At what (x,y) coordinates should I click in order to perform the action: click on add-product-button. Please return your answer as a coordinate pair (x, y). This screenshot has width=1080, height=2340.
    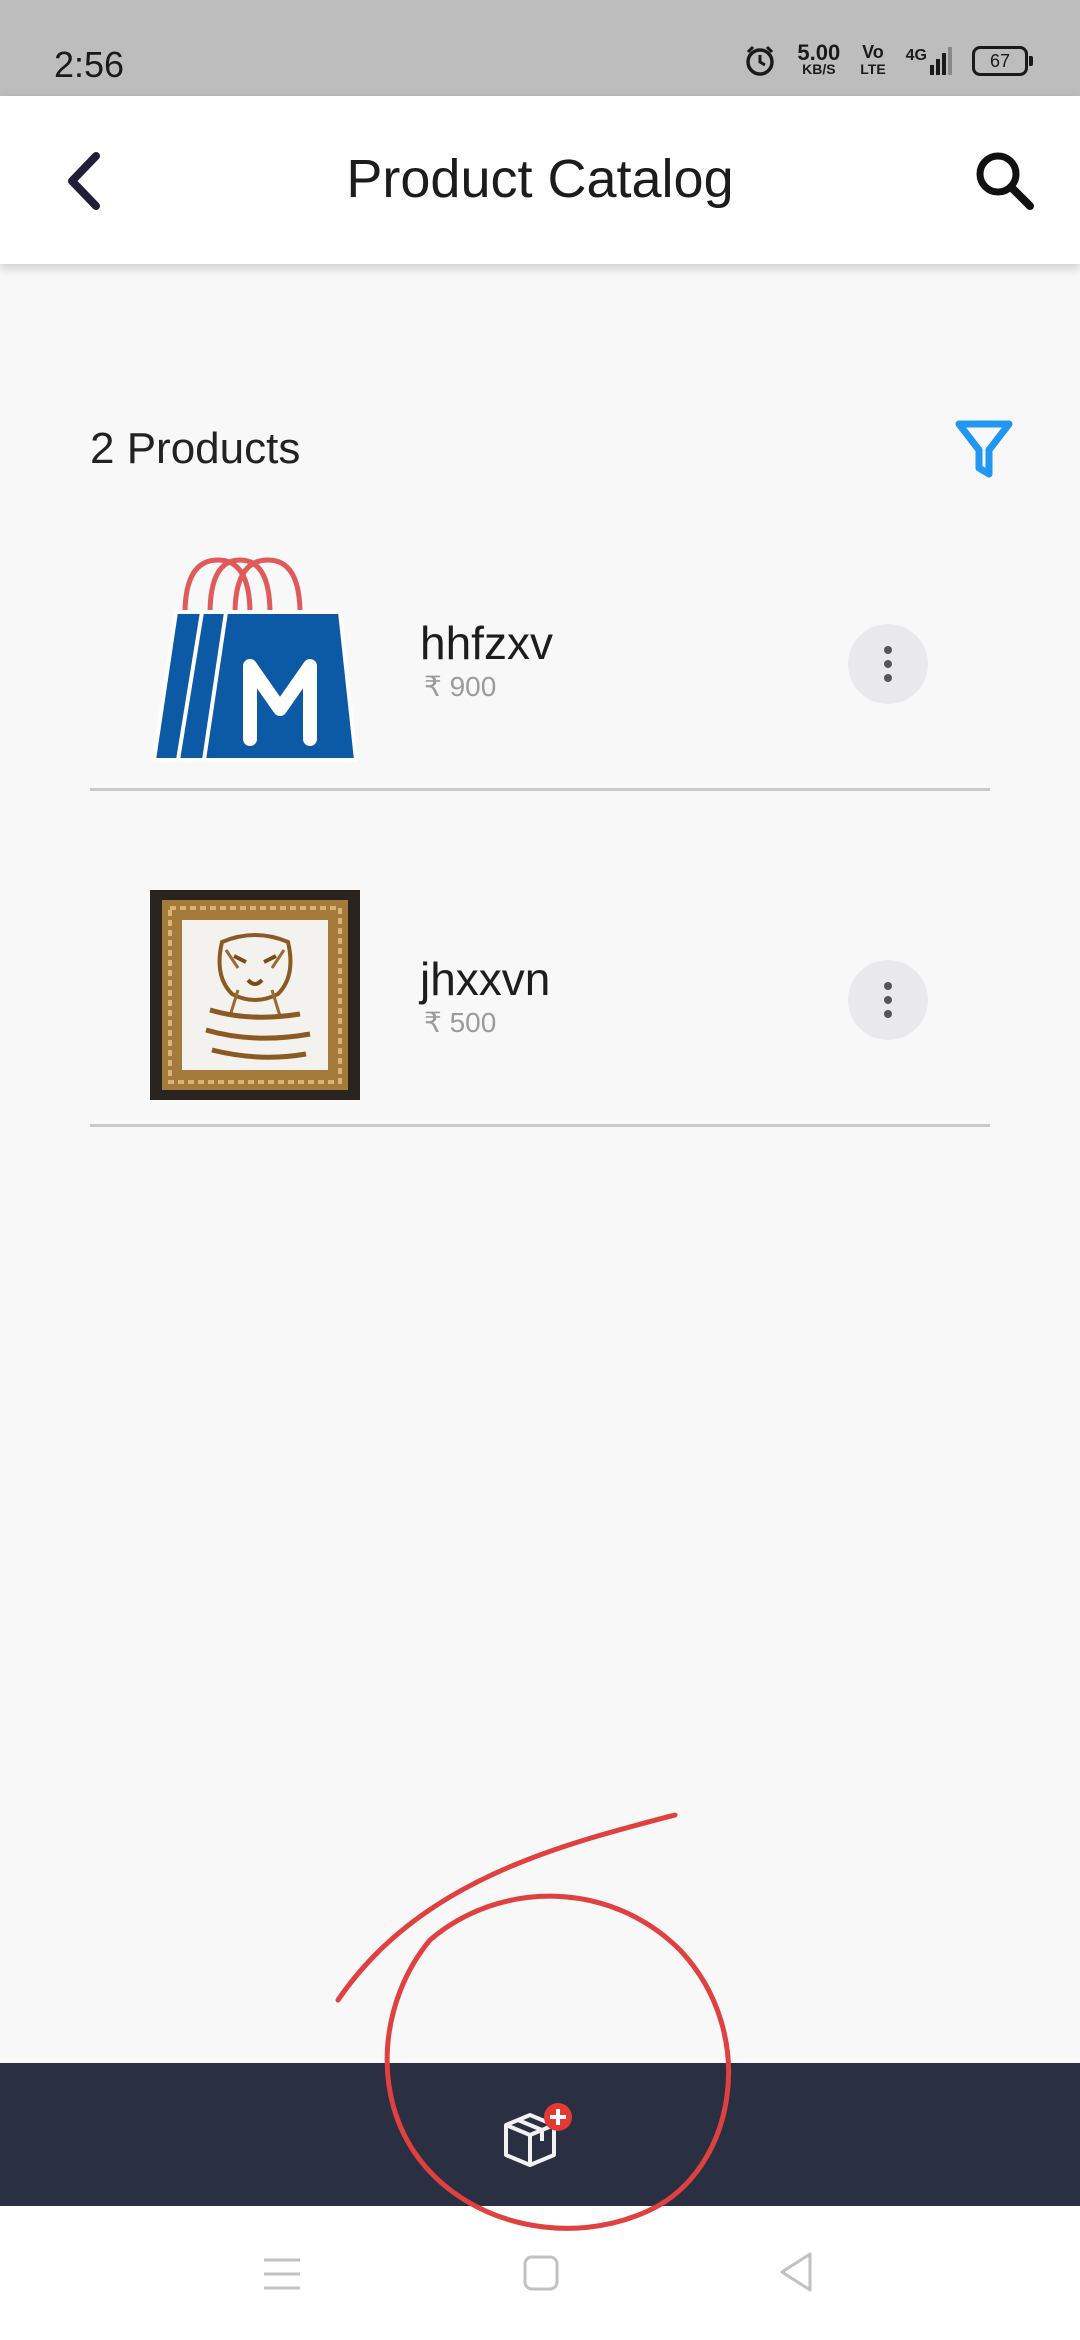
    Looking at the image, I should click on (540, 2136).